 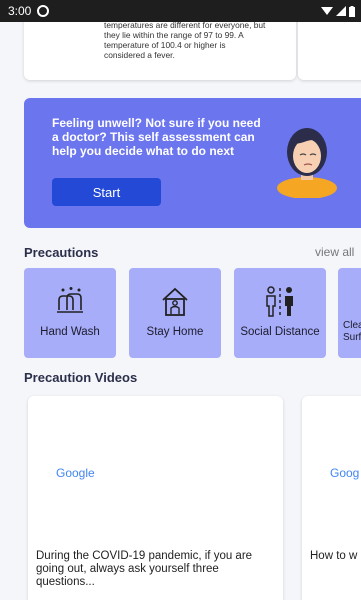 I want to click on notification-icon, so click(x=43, y=11).